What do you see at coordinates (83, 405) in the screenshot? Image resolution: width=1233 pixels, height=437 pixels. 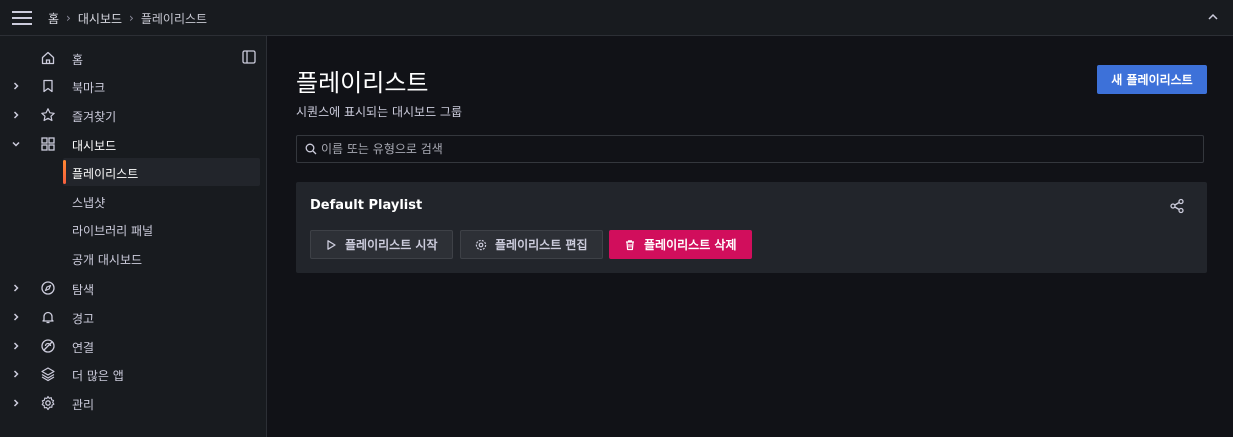 I see `sidebar-item-label: 관리` at bounding box center [83, 405].